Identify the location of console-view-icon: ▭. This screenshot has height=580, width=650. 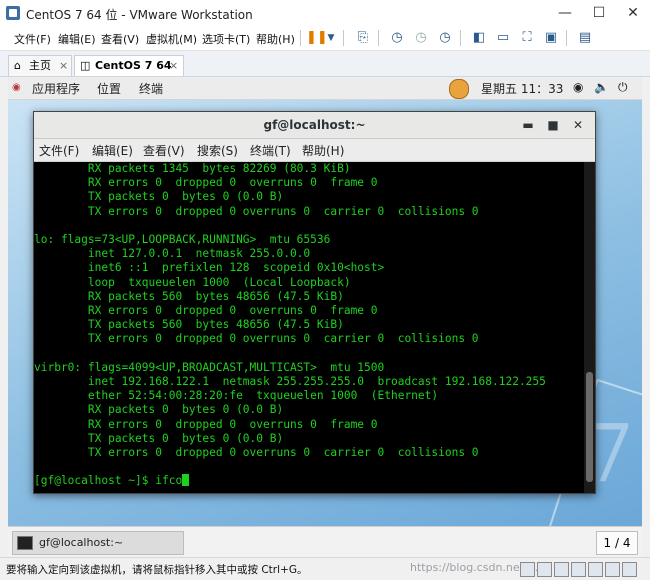
(503, 38).